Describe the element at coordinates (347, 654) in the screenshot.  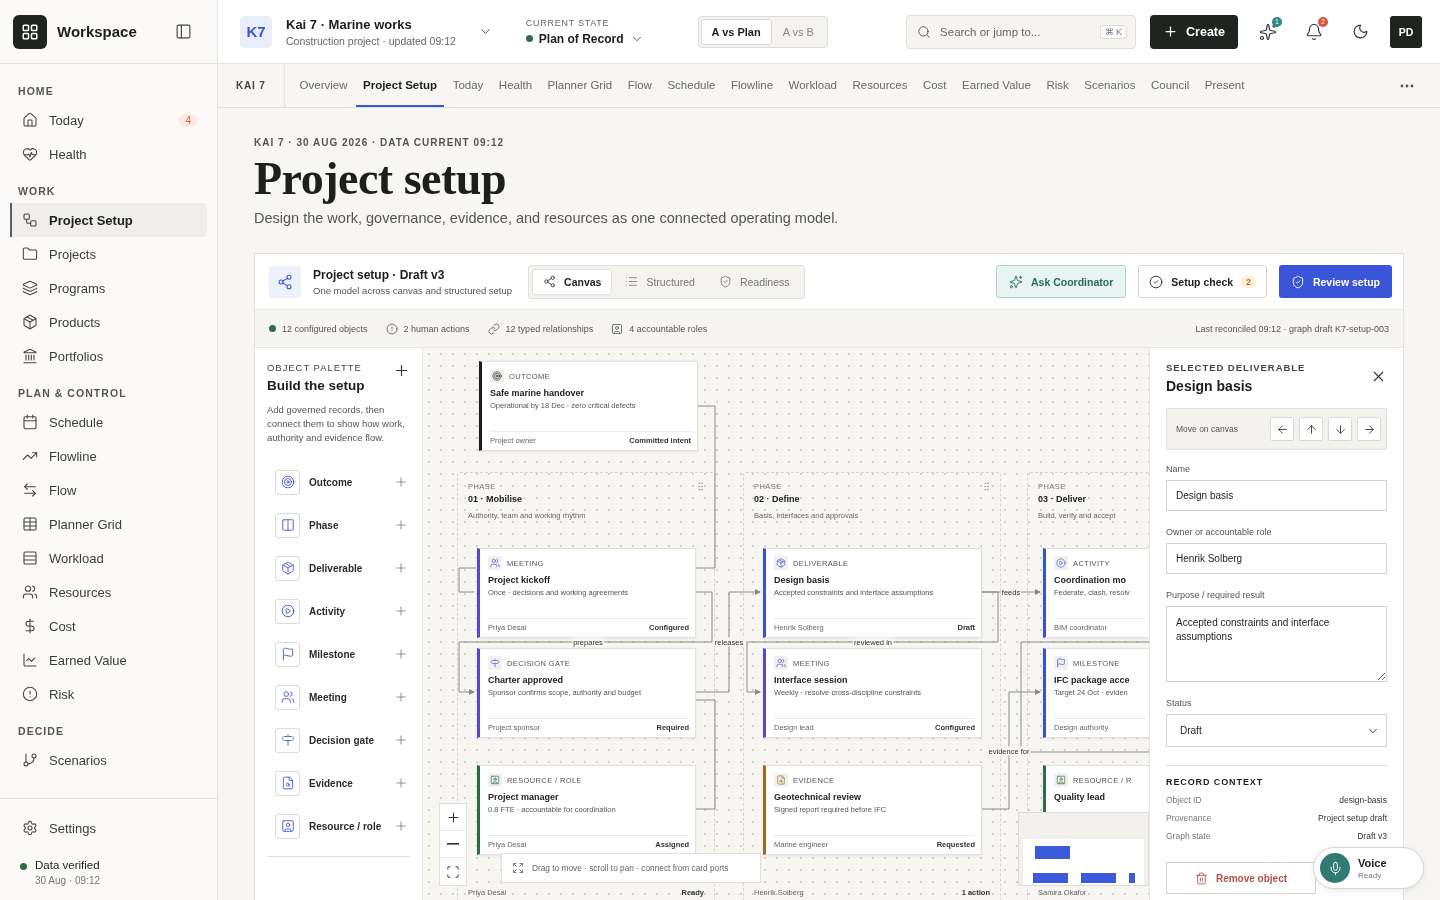
I see `palette-item: Milestone` at that location.